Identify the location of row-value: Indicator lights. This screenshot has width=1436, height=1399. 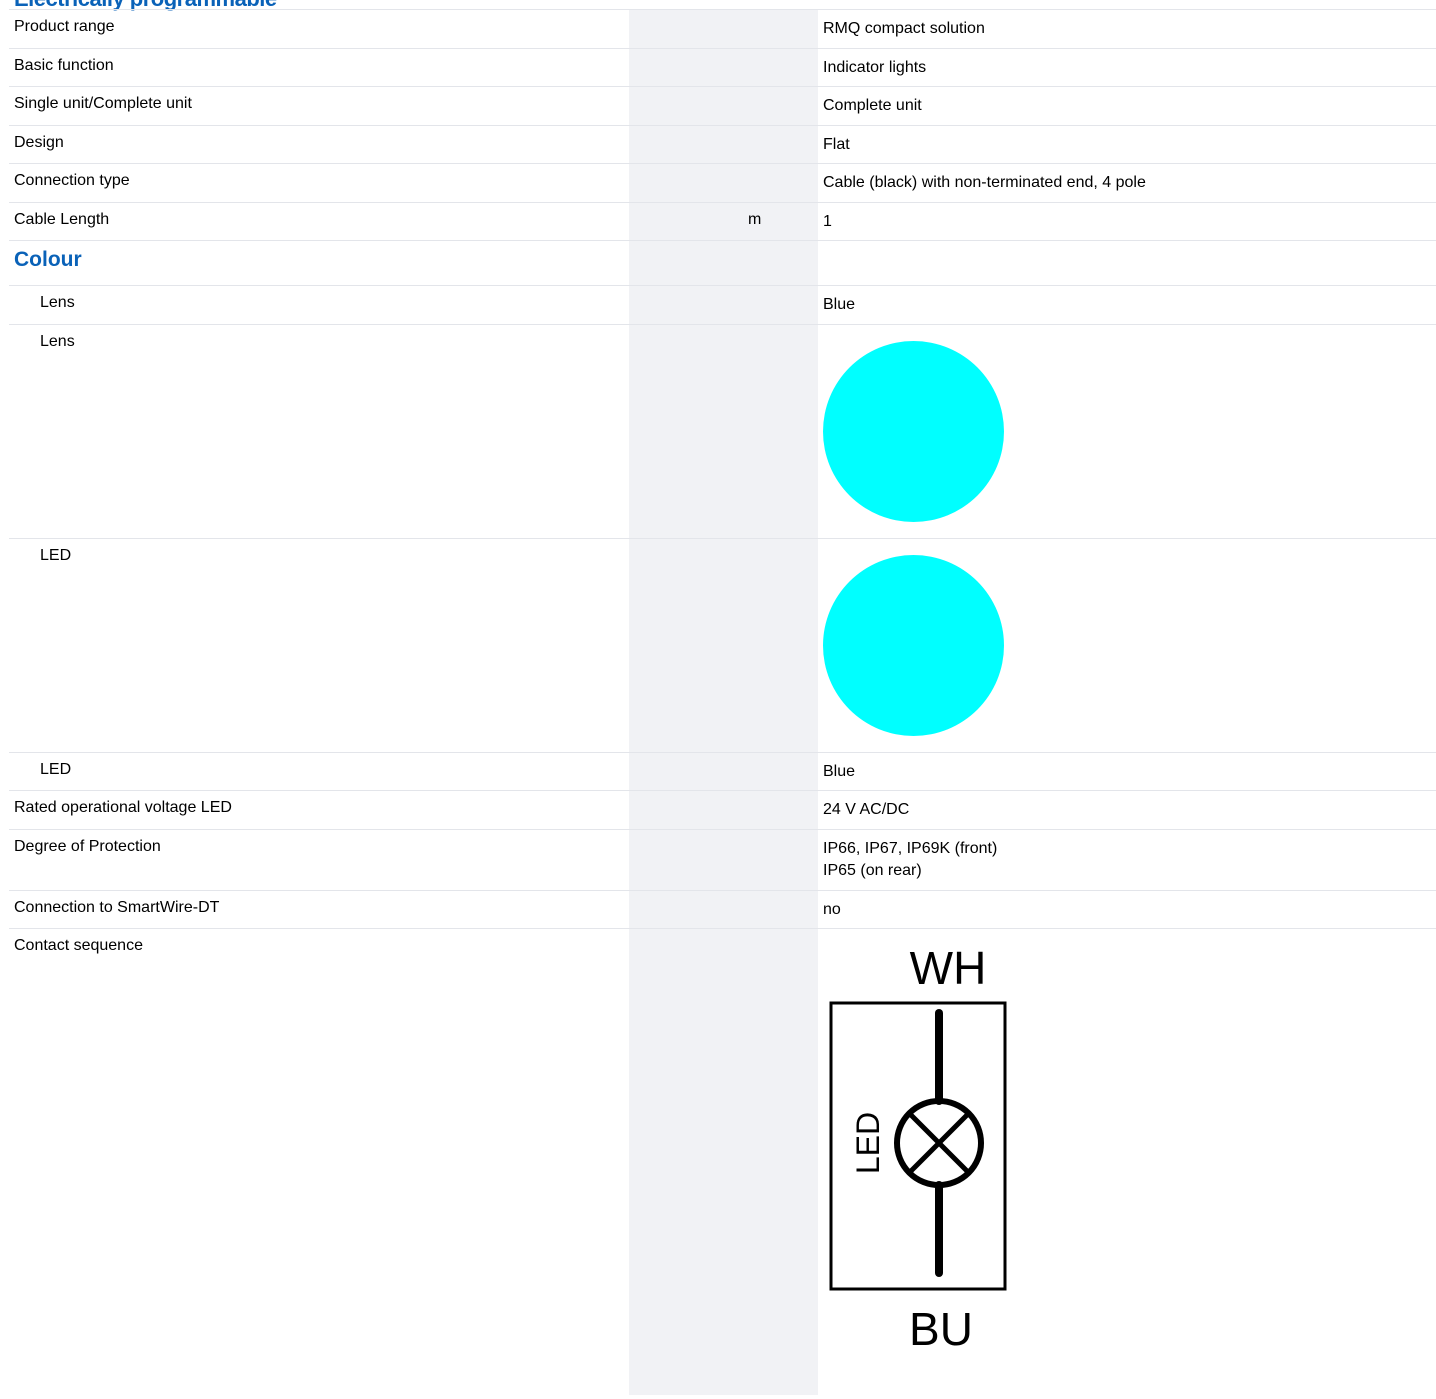
(875, 67).